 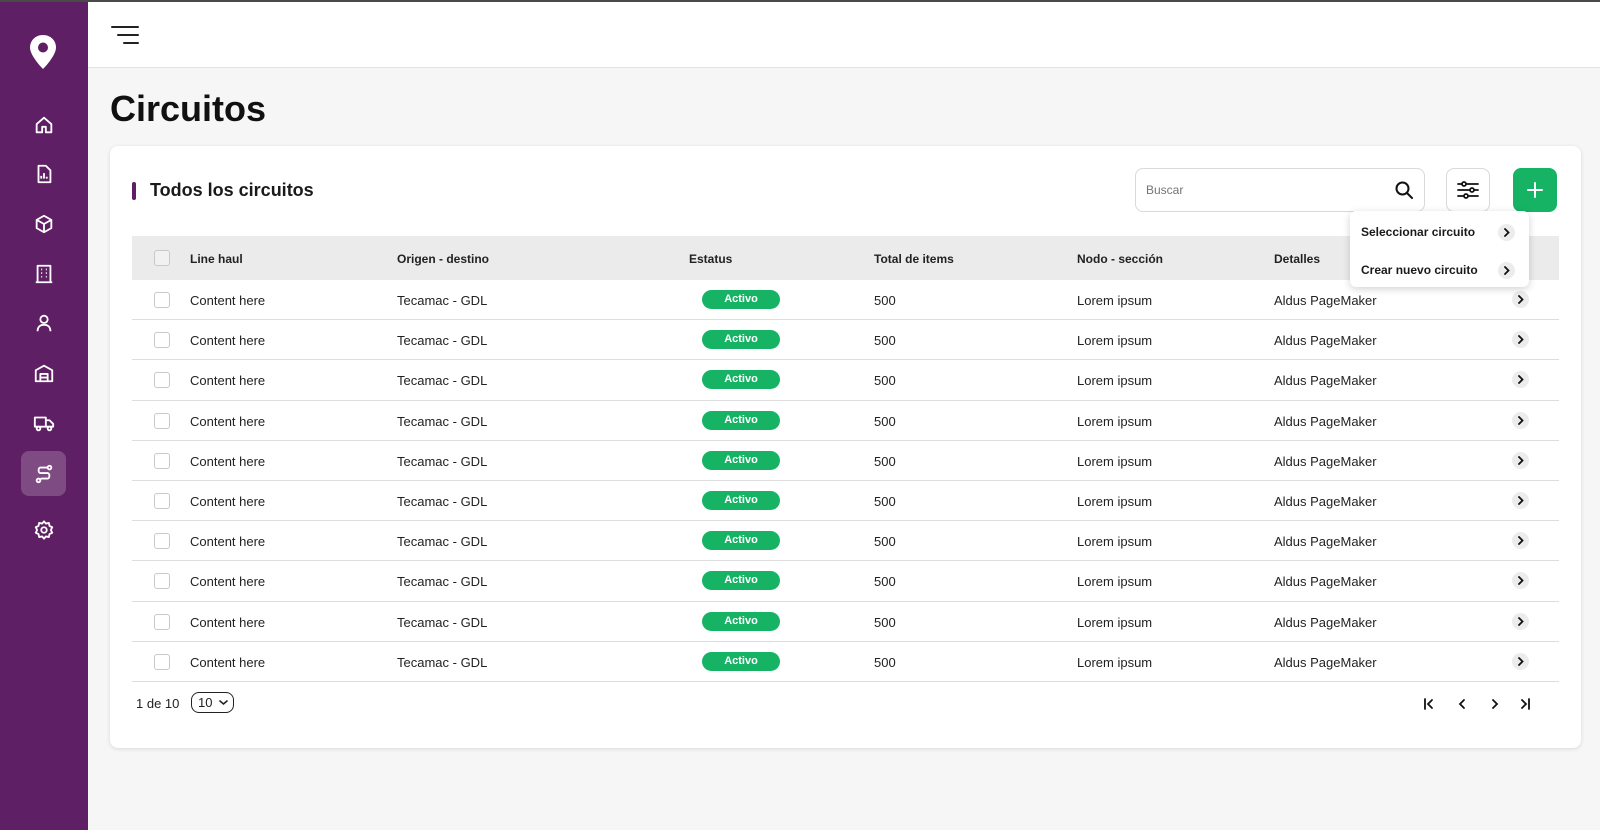 What do you see at coordinates (162, 258) in the screenshot?
I see `select-all-checkbox` at bounding box center [162, 258].